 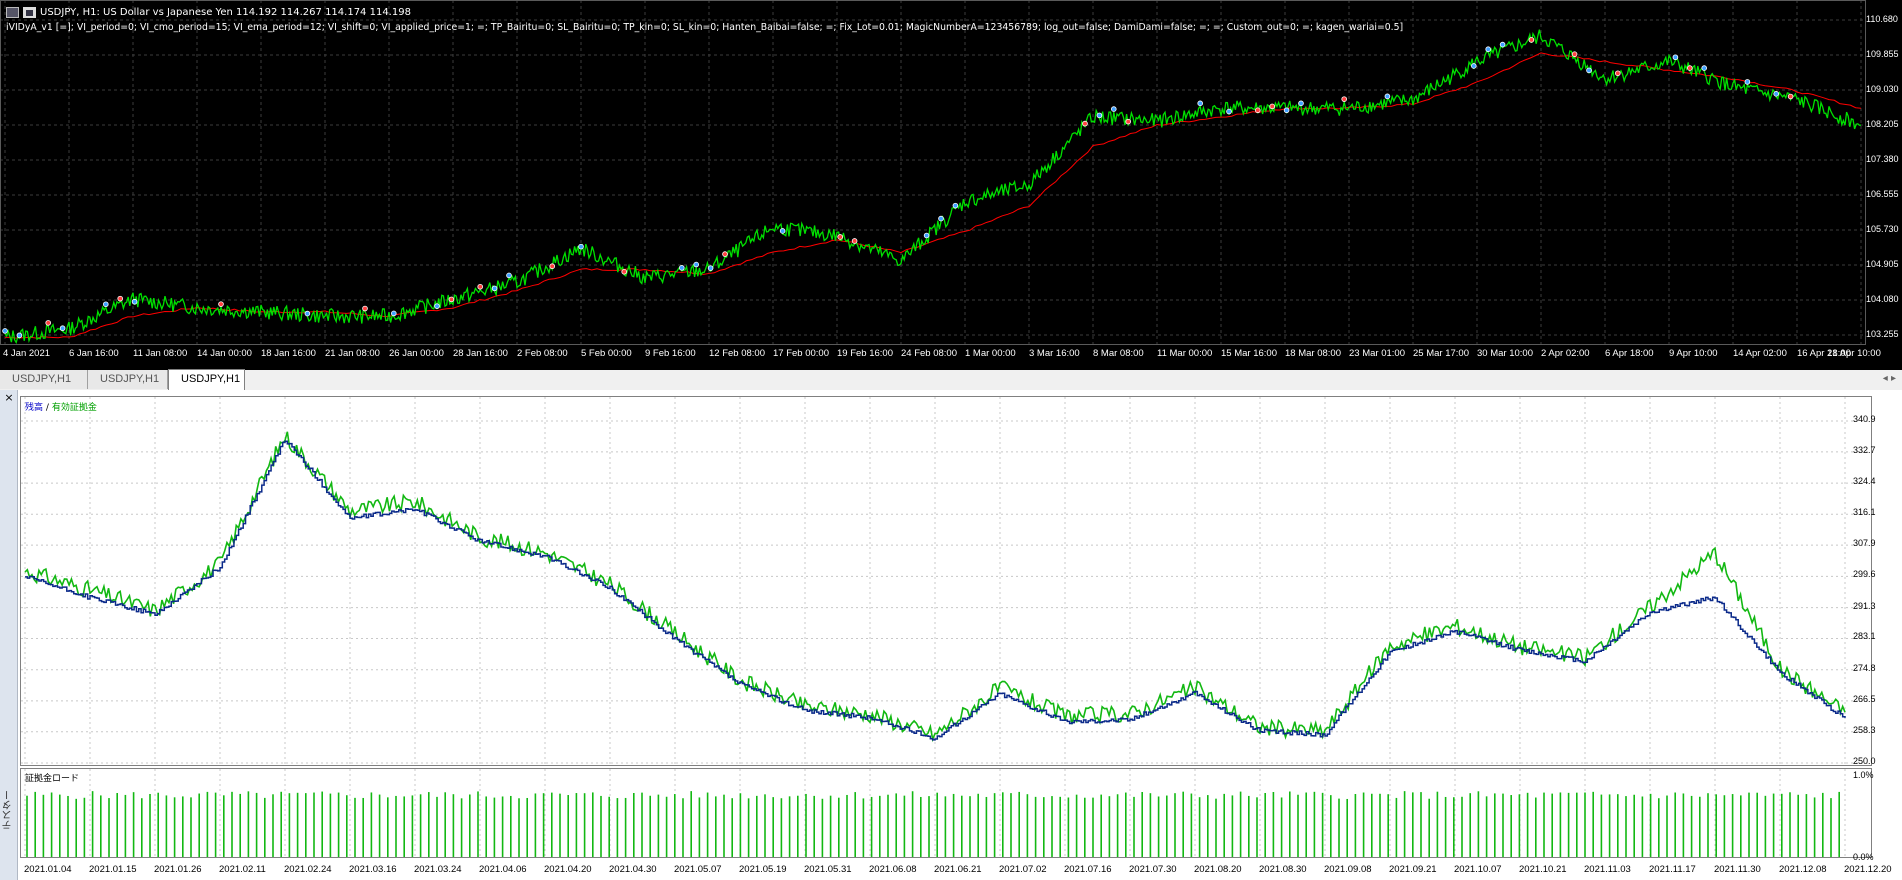 I want to click on time-tick-label: 3 Mar 16:00, so click(x=1054, y=353).